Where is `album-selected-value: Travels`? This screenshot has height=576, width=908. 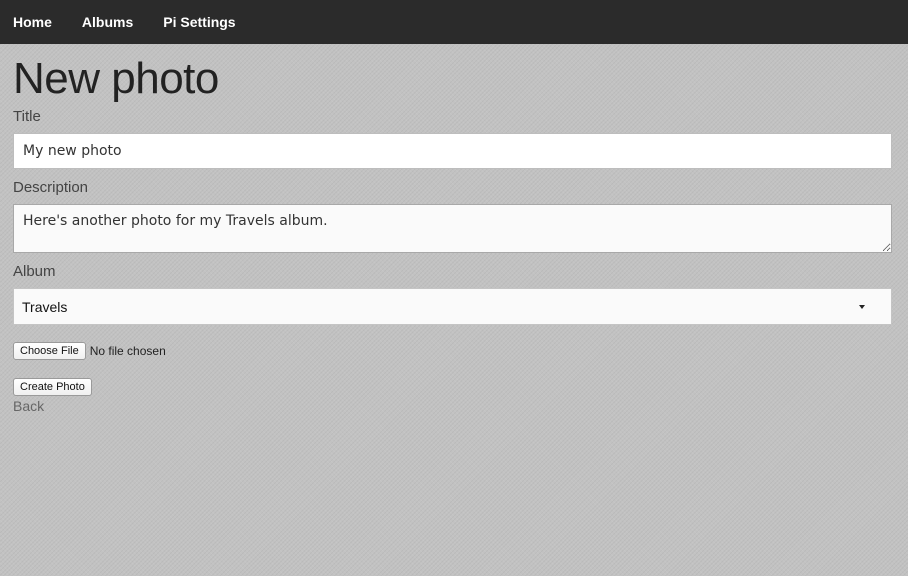
album-selected-value: Travels is located at coordinates (45, 306).